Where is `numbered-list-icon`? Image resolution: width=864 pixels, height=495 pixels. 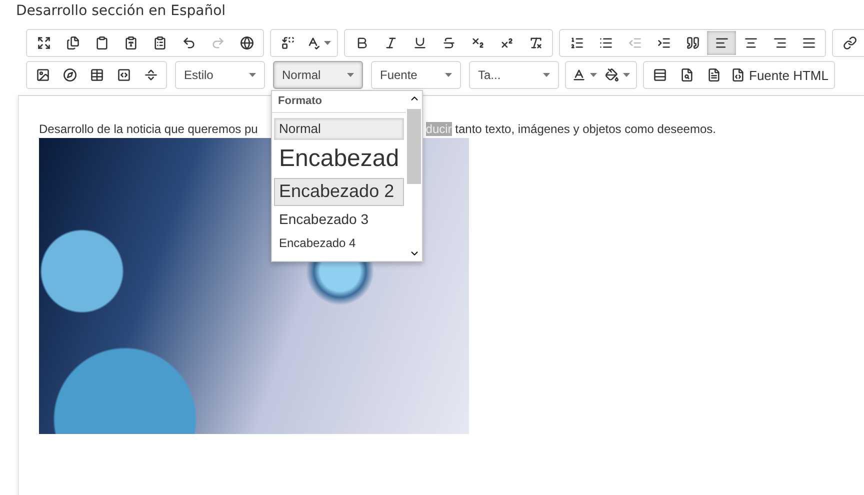
numbered-list-icon is located at coordinates (577, 43).